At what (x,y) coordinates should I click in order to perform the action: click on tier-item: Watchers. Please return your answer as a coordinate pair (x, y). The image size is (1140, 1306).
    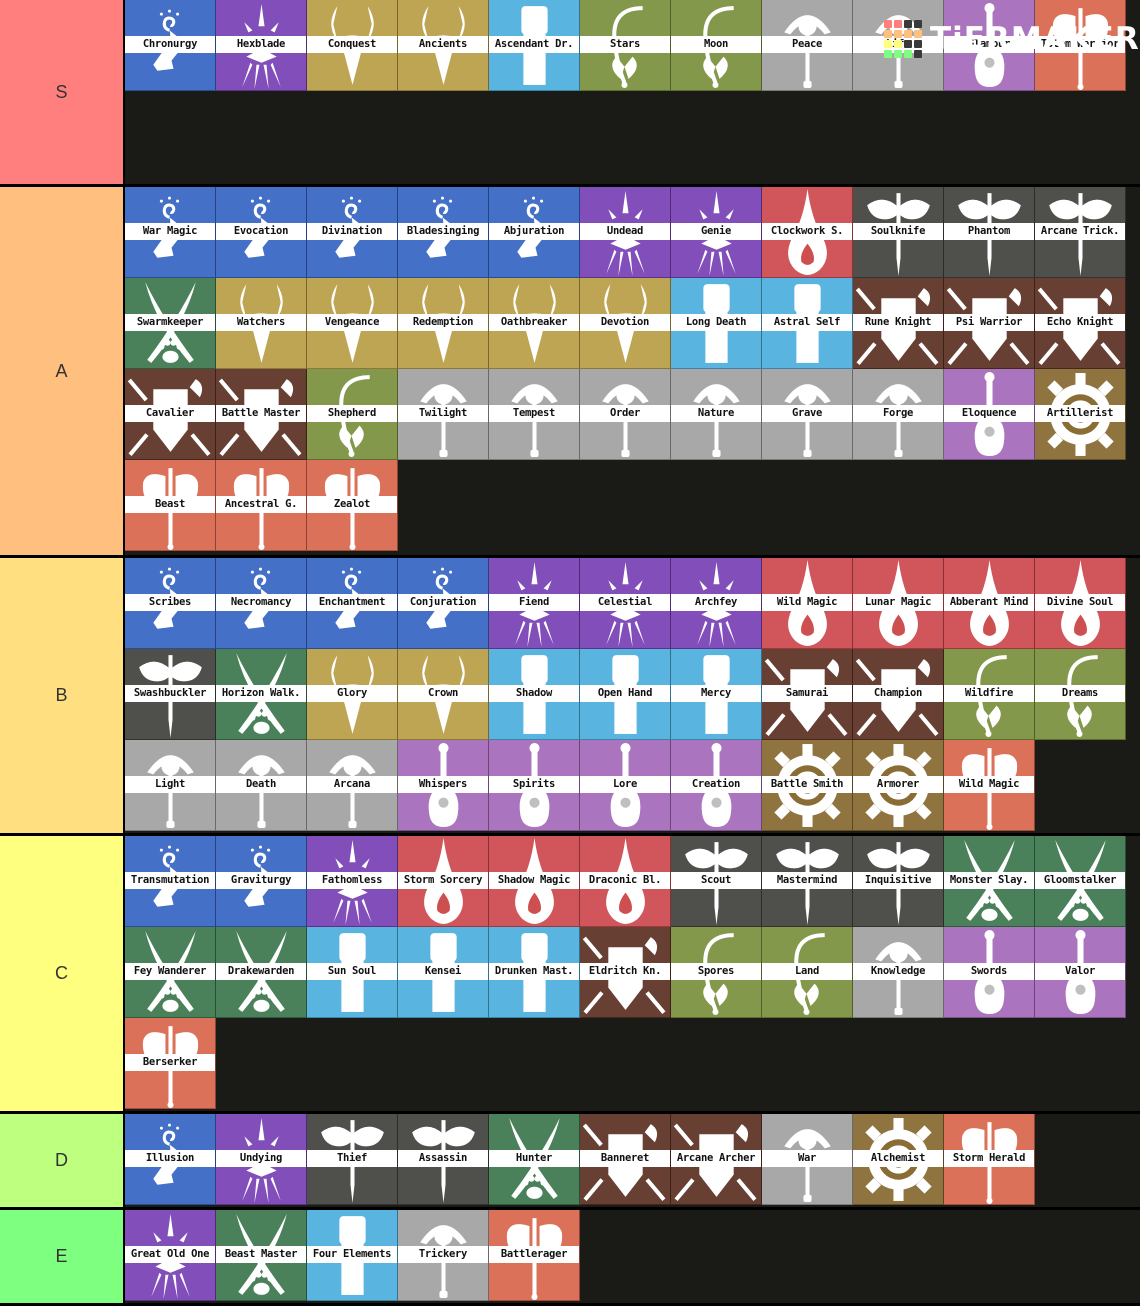
    Looking at the image, I should click on (261, 323).